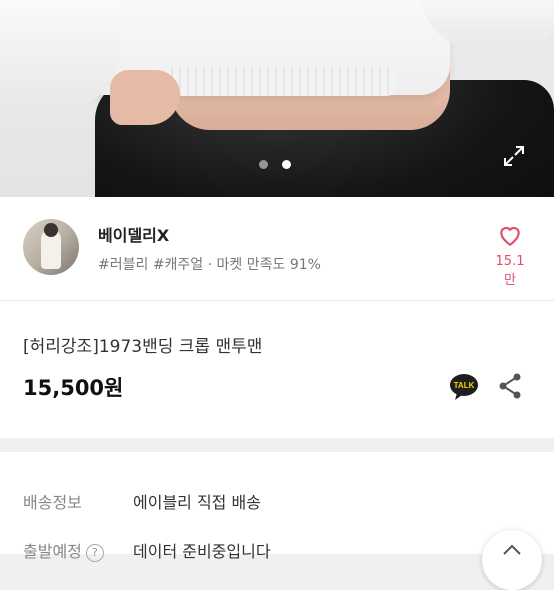 Image resolution: width=554 pixels, height=590 pixels. Describe the element at coordinates (512, 560) in the screenshot. I see `scroll-up-button` at that location.